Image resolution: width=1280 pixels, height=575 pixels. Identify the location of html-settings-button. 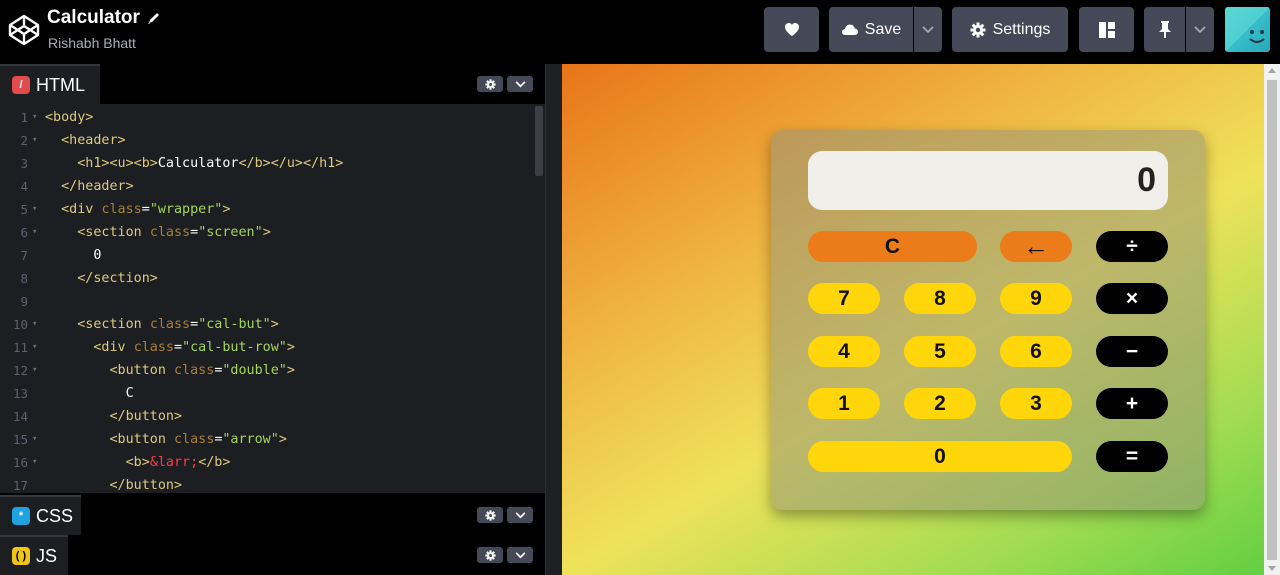
(490, 84).